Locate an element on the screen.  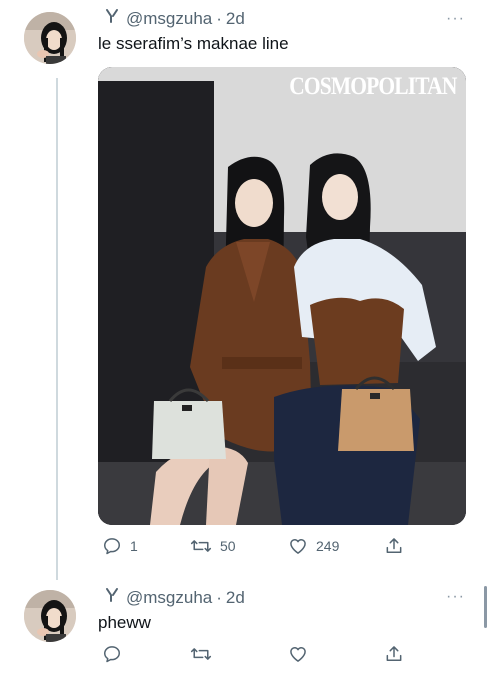
reply-button: 1 is located at coordinates (120, 546).